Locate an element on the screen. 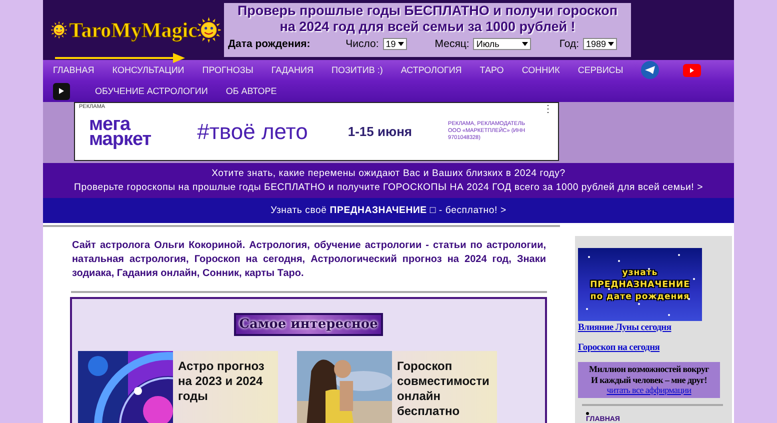 The image size is (777, 423). affirmation-text: Миллион возможностей вокруг is located at coordinates (649, 369).